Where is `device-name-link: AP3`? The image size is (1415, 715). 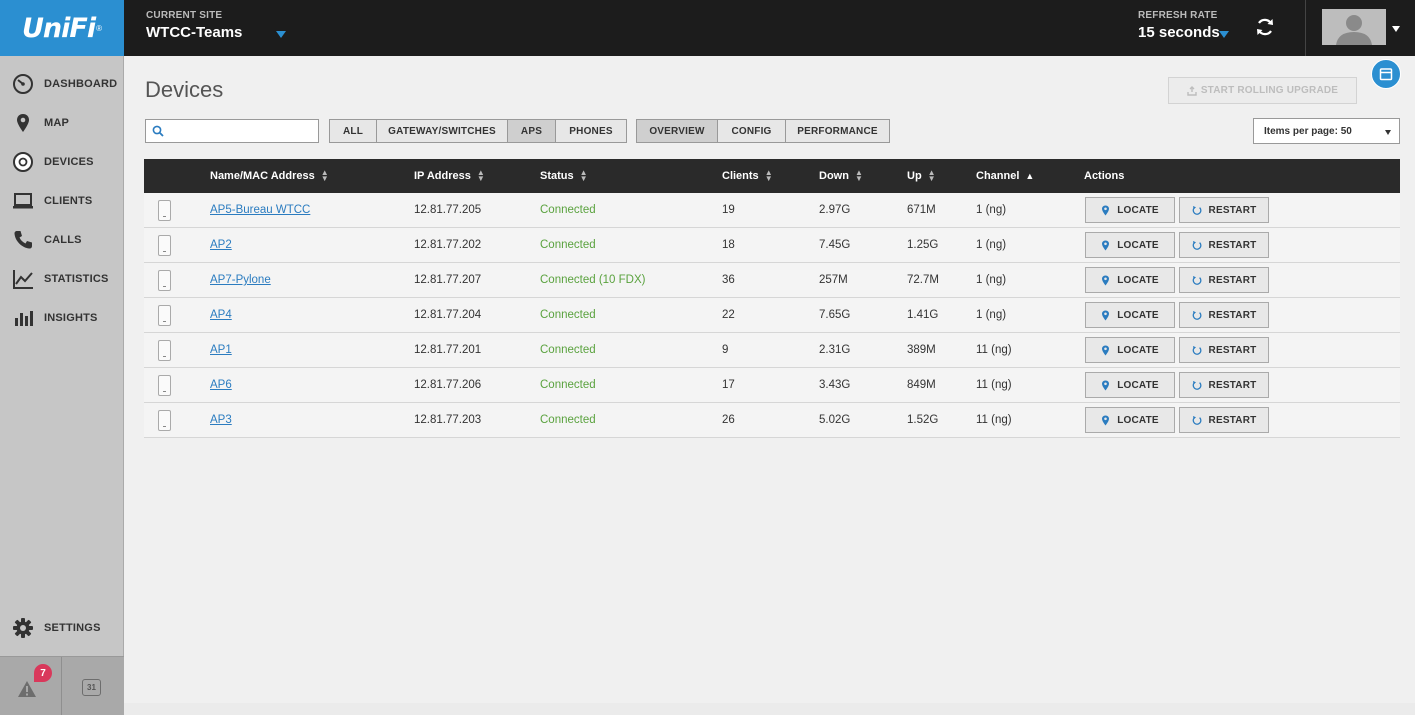
device-name-link: AP3 is located at coordinates (221, 420).